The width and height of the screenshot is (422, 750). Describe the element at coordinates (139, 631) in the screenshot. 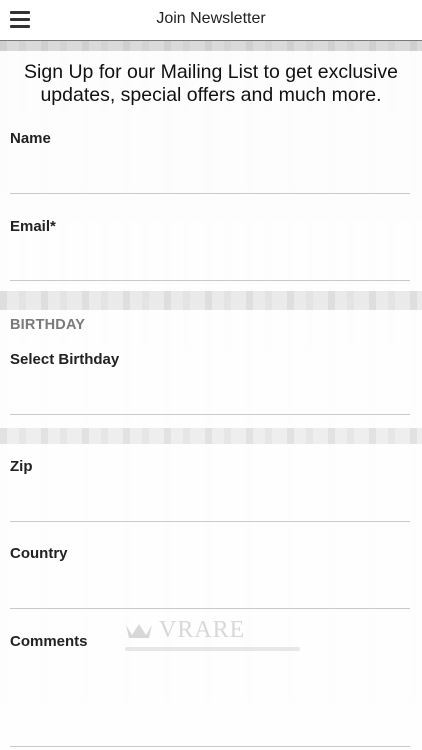

I see `crown-icon` at that location.